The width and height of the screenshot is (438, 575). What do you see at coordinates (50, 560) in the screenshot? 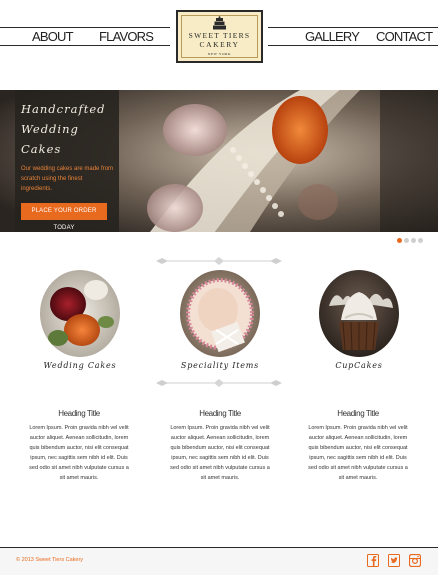
I see `copyright-text: © 2013 Sweet Tiers Cakery` at bounding box center [50, 560].